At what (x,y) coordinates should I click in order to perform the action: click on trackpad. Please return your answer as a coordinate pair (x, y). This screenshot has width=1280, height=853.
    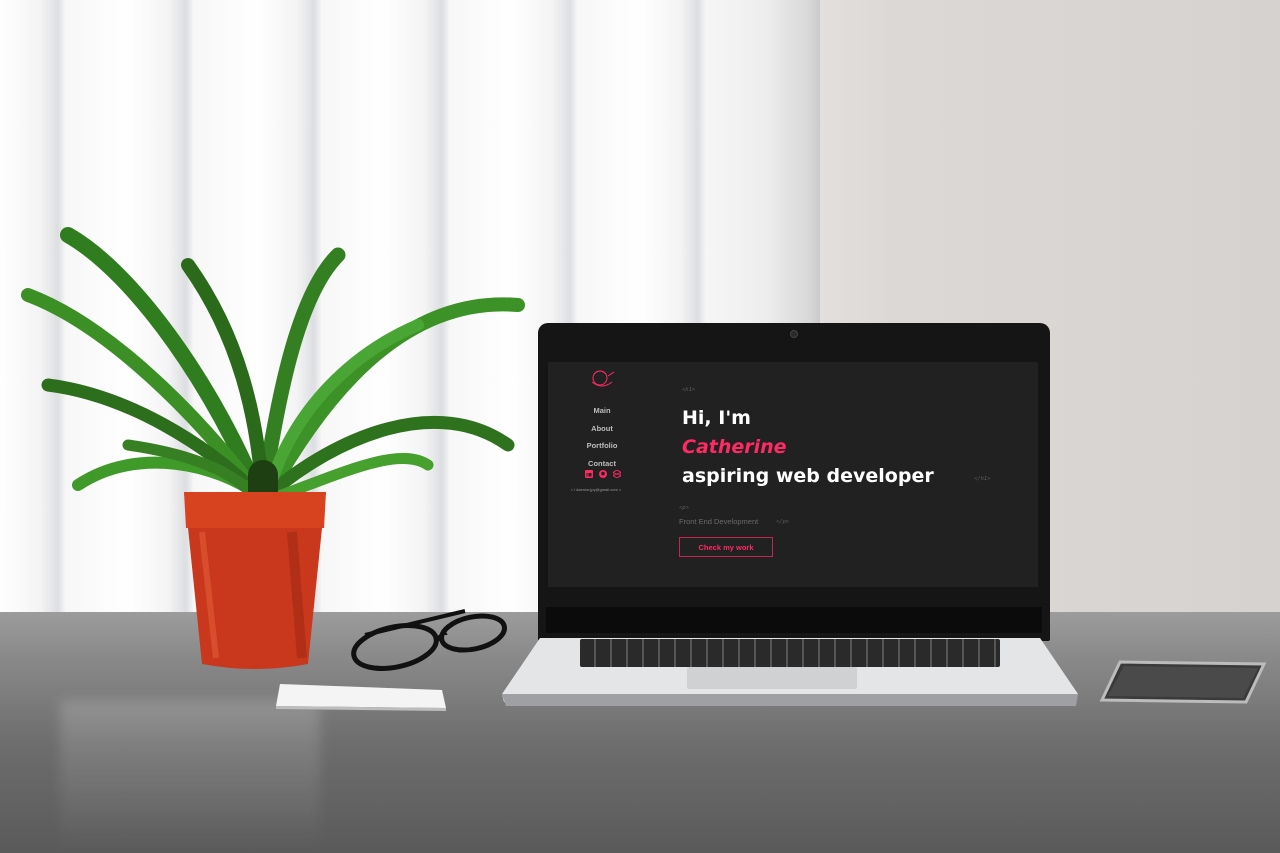
    Looking at the image, I should click on (772, 678).